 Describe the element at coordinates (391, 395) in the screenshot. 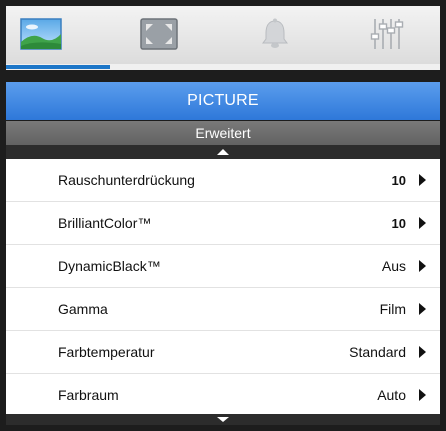

I see `menu-row-value: Auto` at that location.